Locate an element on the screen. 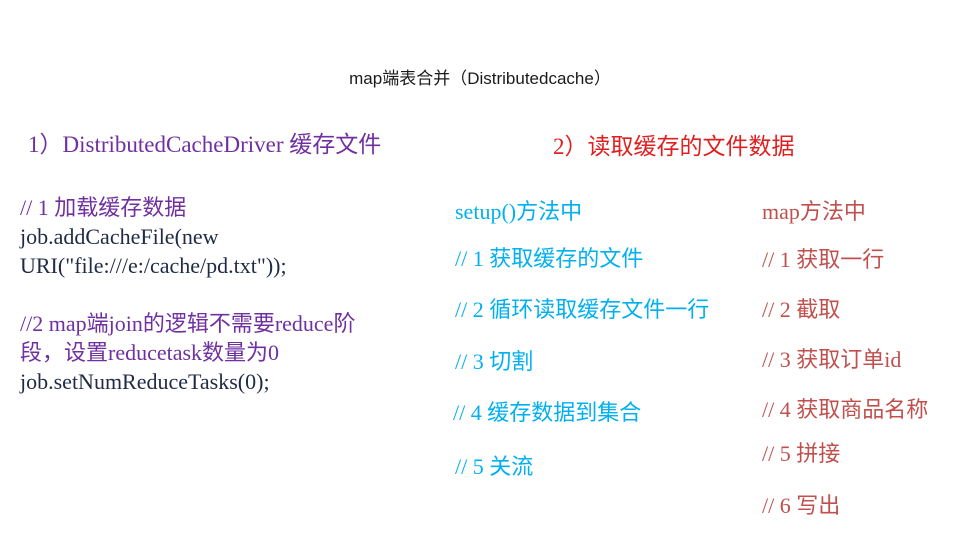 The width and height of the screenshot is (960, 540). setup-step: // 3 切割 is located at coordinates (494, 361).